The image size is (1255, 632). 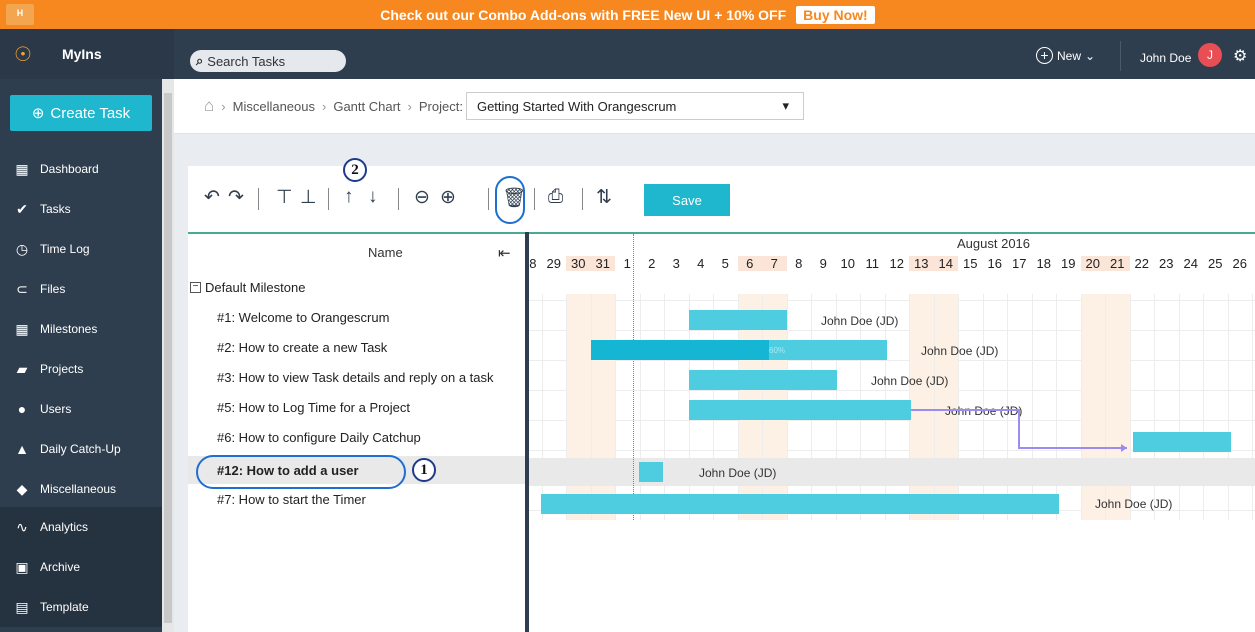 I want to click on create-task-button: ⊕ Create Task, so click(x=81, y=113).